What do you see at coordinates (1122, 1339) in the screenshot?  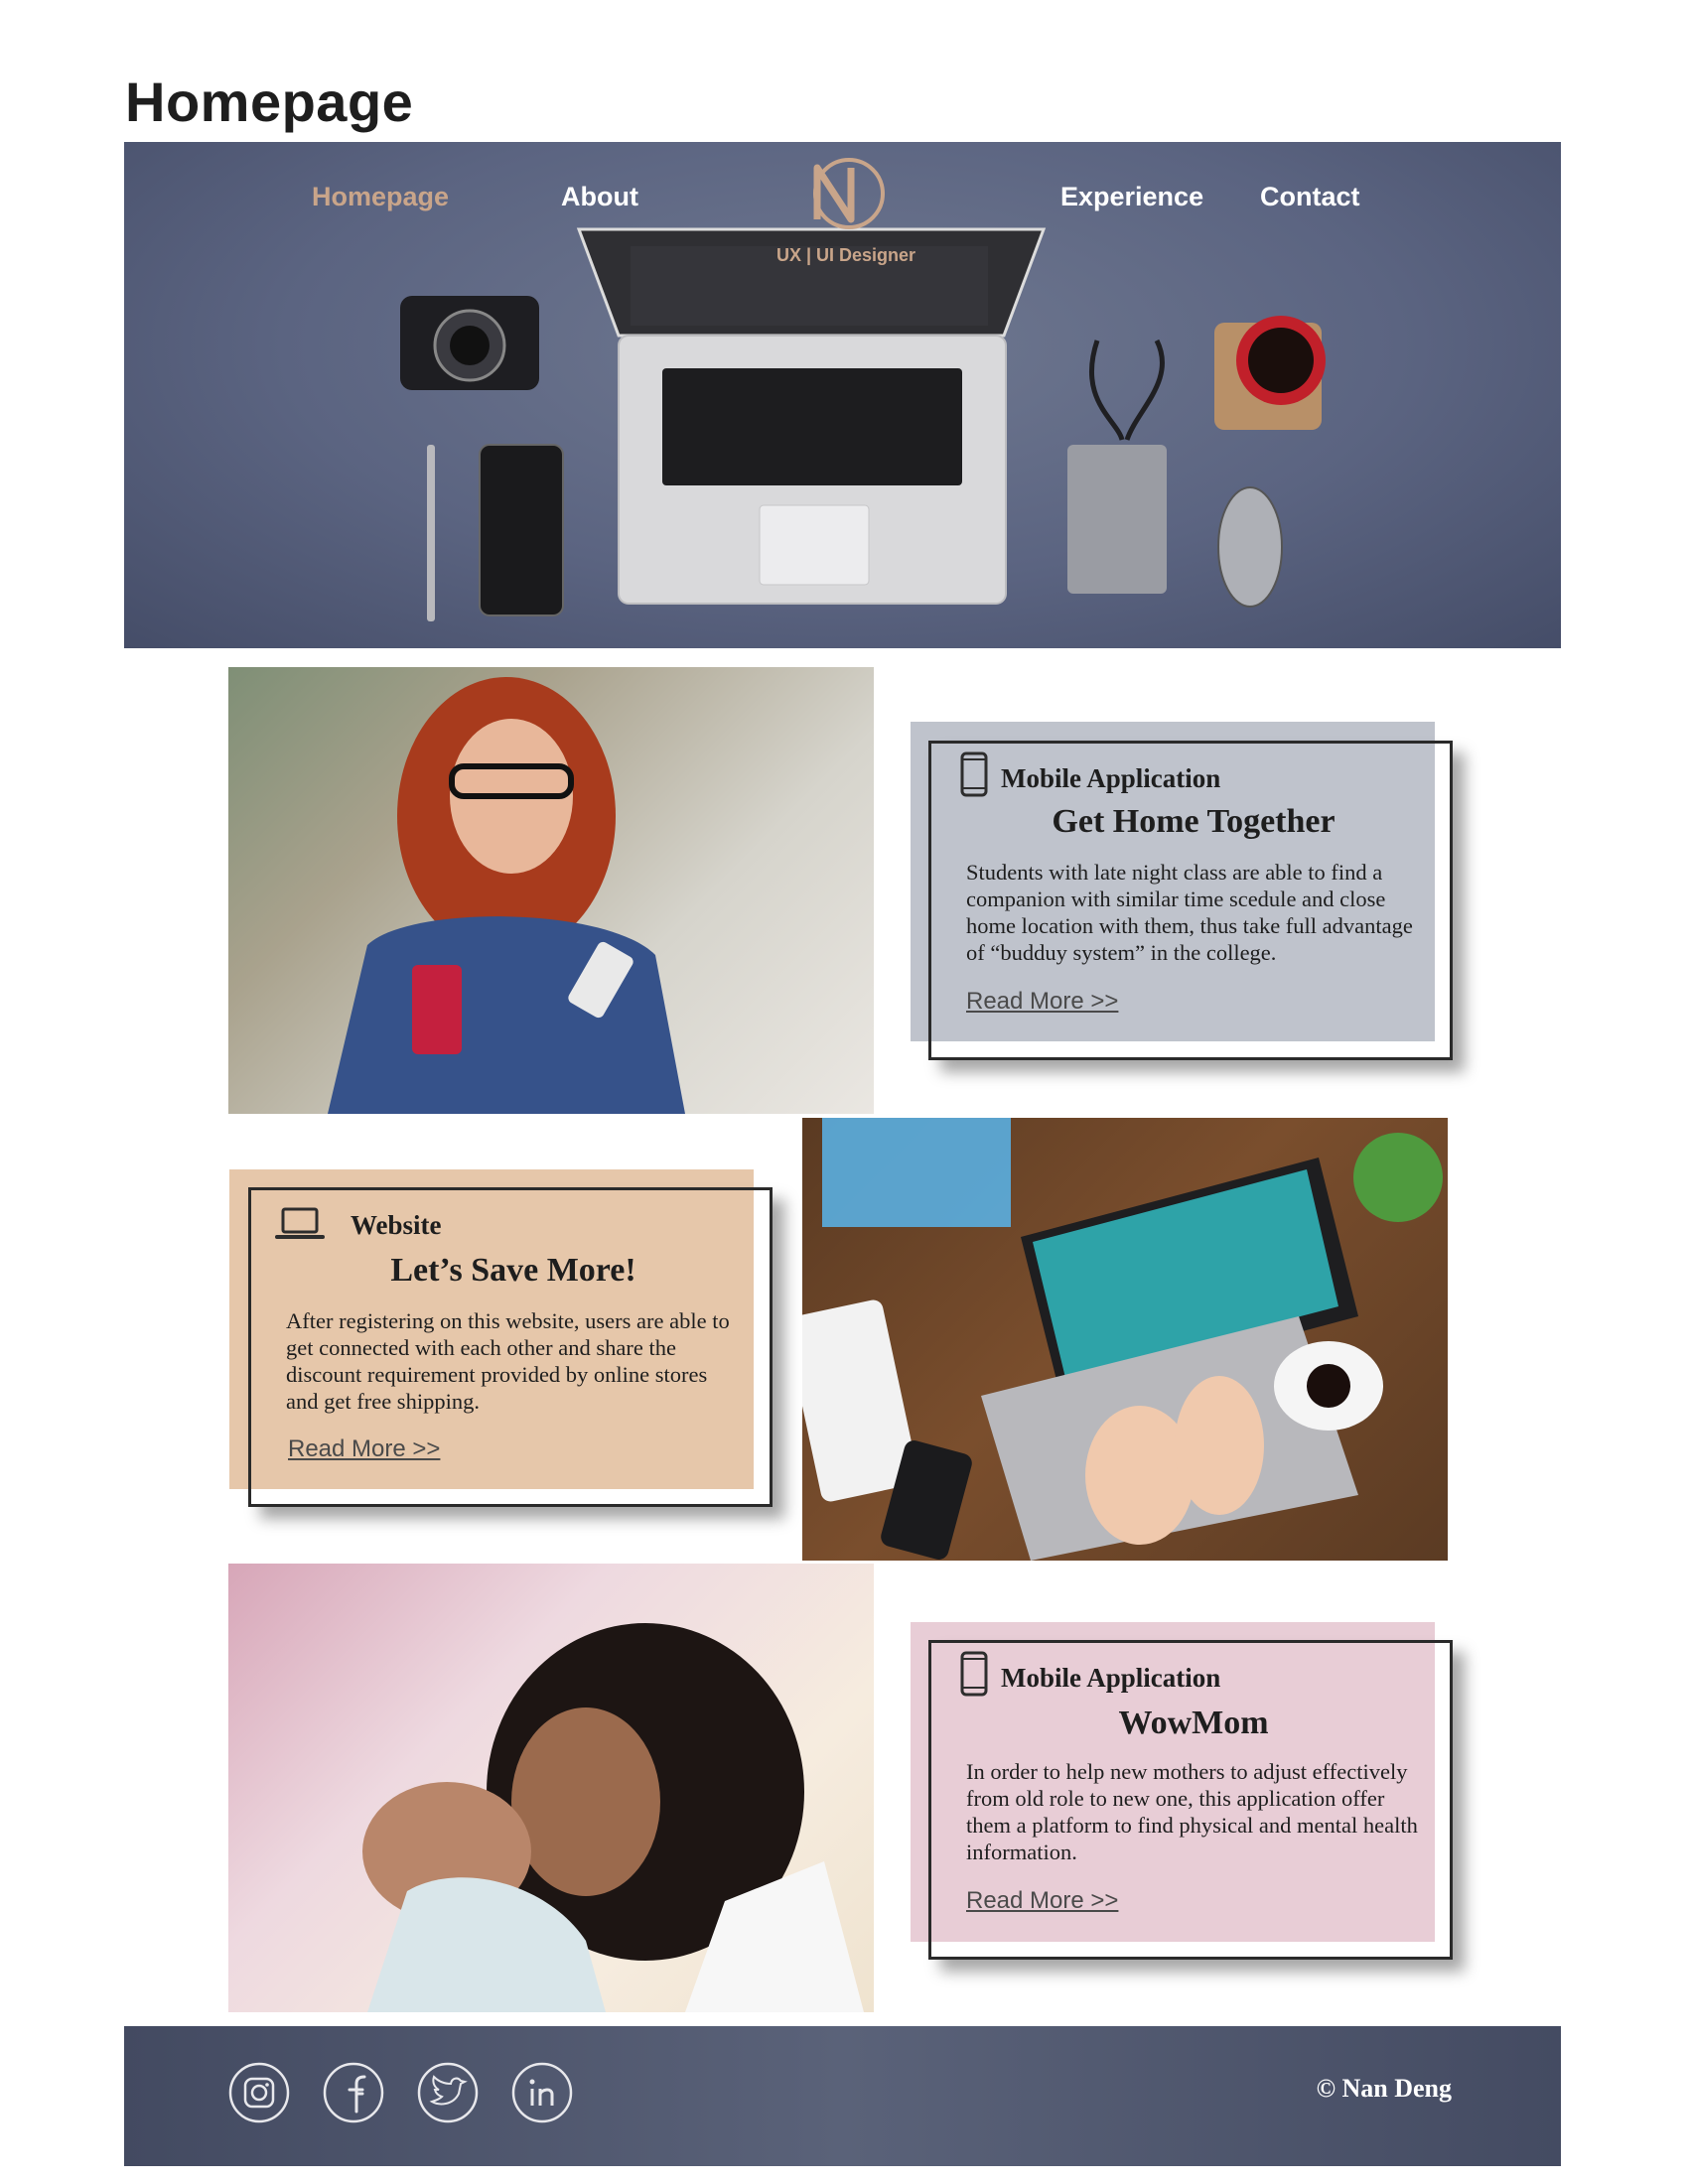 I see `online-shopping-illustration` at bounding box center [1122, 1339].